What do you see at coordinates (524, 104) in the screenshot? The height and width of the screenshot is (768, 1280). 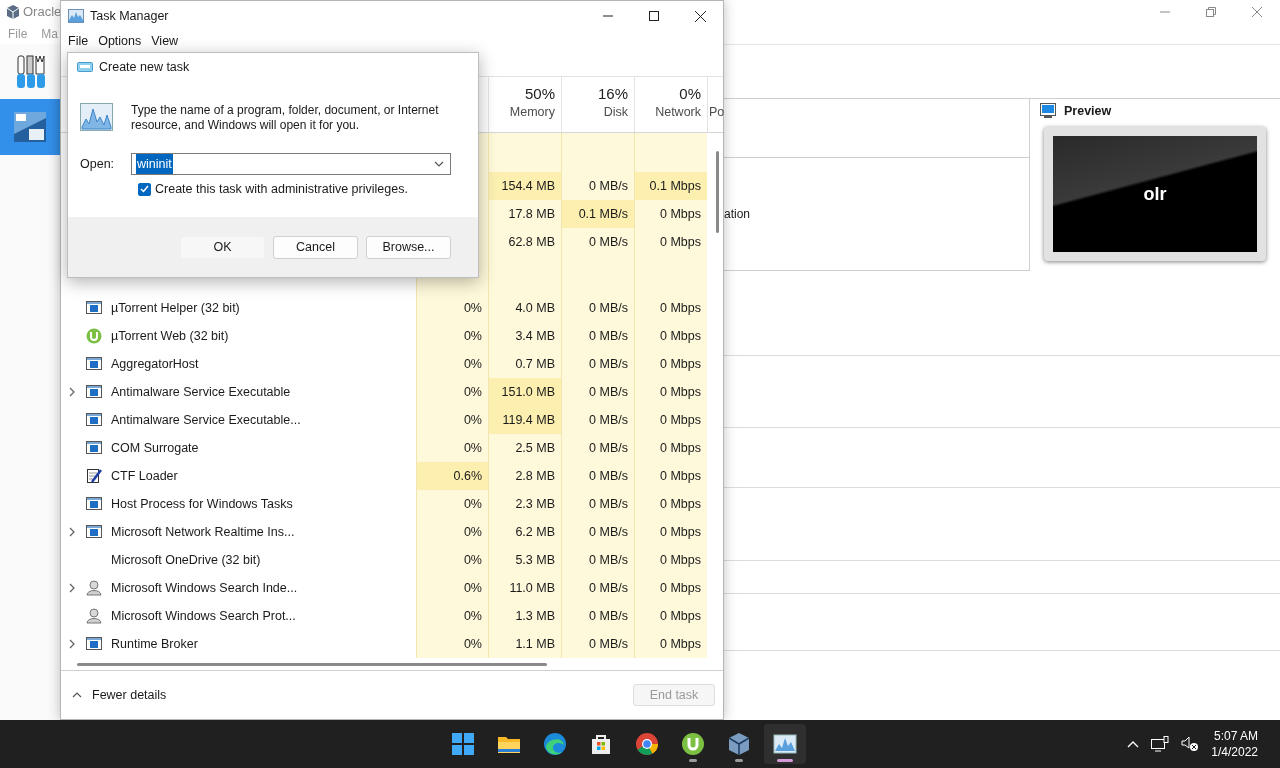 I see `column-header: 50% Memory` at bounding box center [524, 104].